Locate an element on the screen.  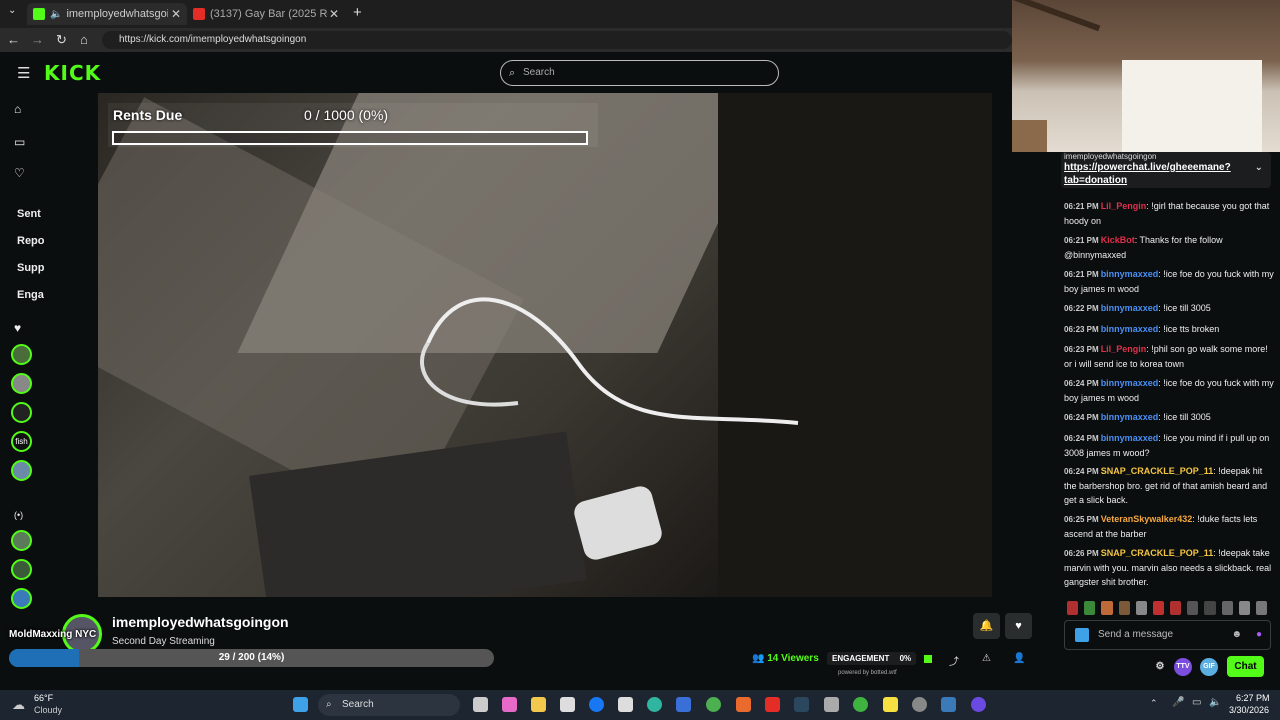
forward-icon: → is located at coordinates (37, 39).